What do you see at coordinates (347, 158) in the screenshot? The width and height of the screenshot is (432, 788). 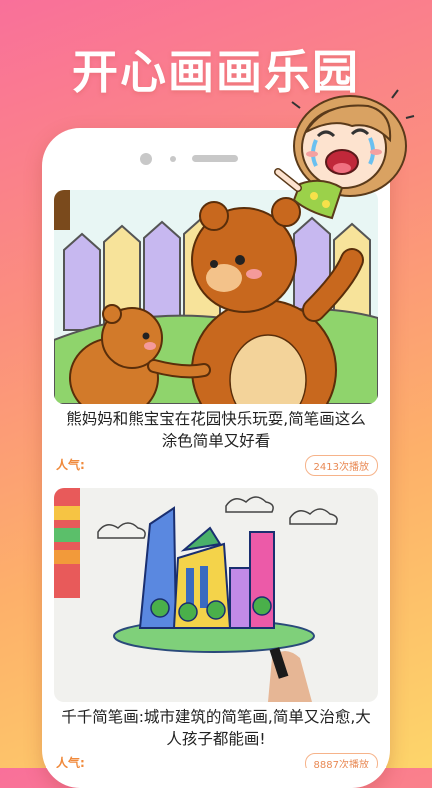 I see `crying-girl-mascot` at bounding box center [347, 158].